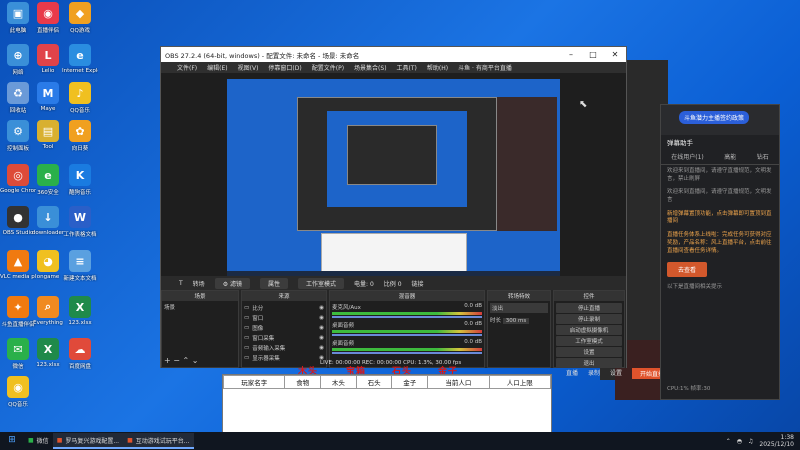 The height and width of the screenshot is (450, 800). What do you see at coordinates (695, 287) in the screenshot?
I see `chat-message: 以下是直播间相关提示` at bounding box center [695, 287].